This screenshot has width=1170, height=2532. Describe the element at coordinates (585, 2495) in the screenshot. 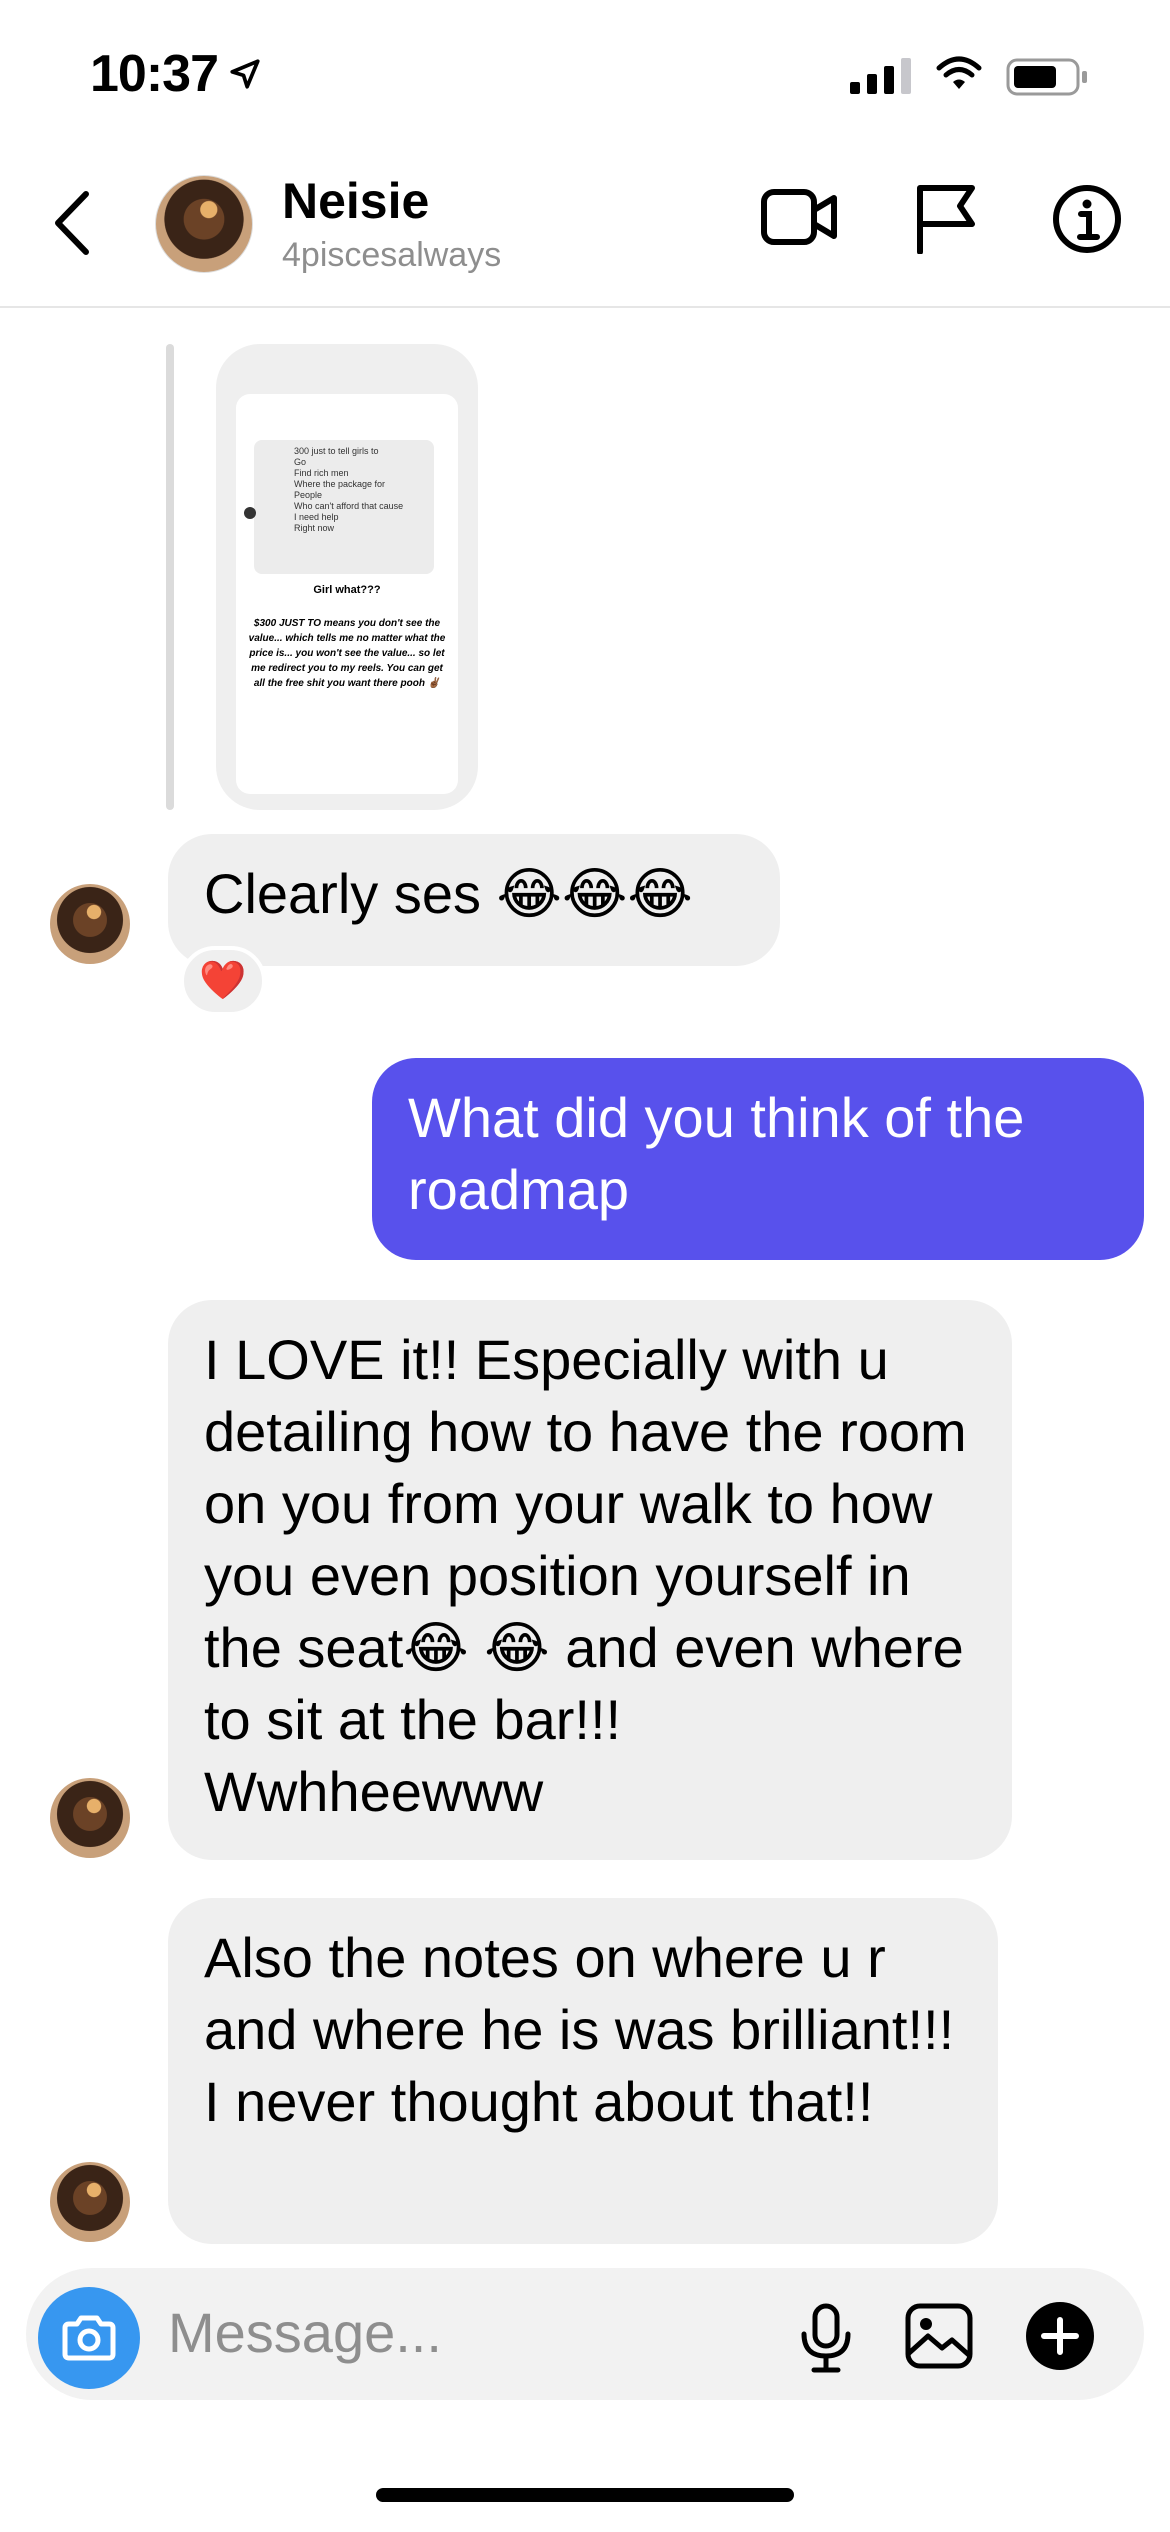

I see `home-indicator` at that location.